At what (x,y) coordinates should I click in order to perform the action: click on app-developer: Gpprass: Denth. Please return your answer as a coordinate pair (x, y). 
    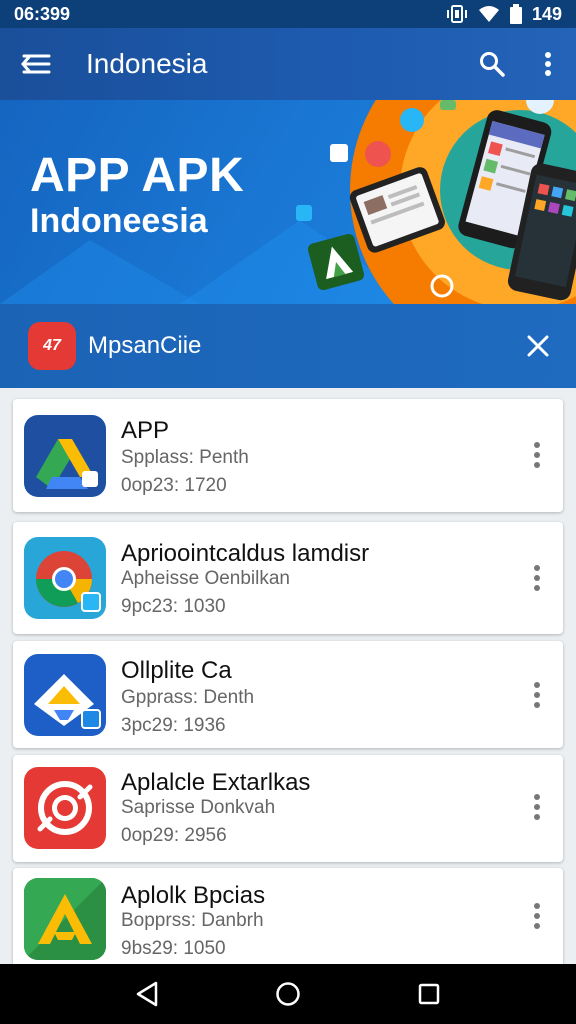
    Looking at the image, I should click on (188, 697).